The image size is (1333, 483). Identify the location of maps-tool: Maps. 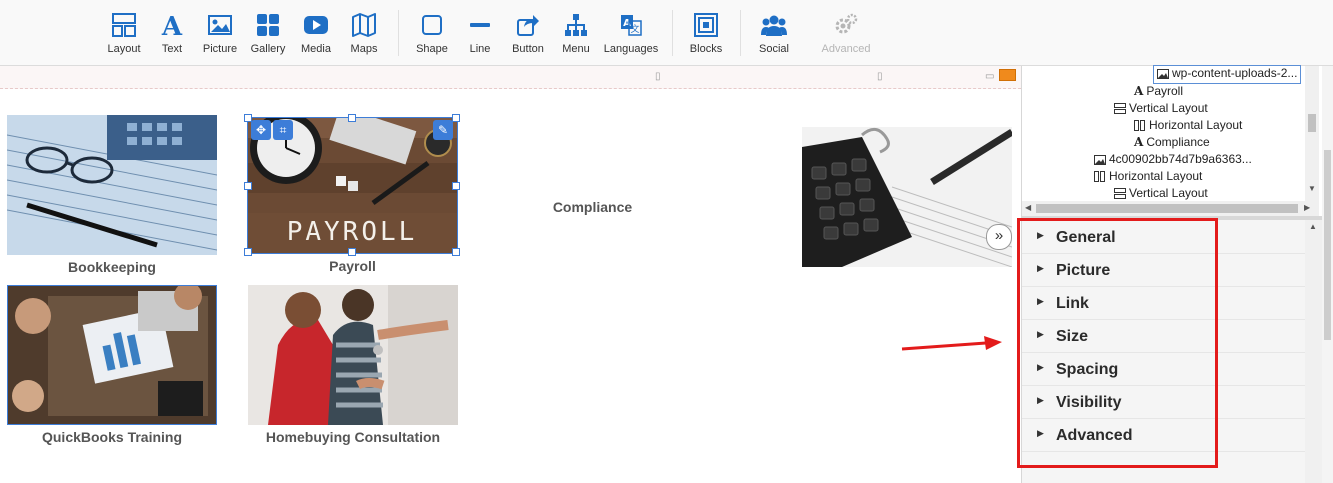
(364, 35).